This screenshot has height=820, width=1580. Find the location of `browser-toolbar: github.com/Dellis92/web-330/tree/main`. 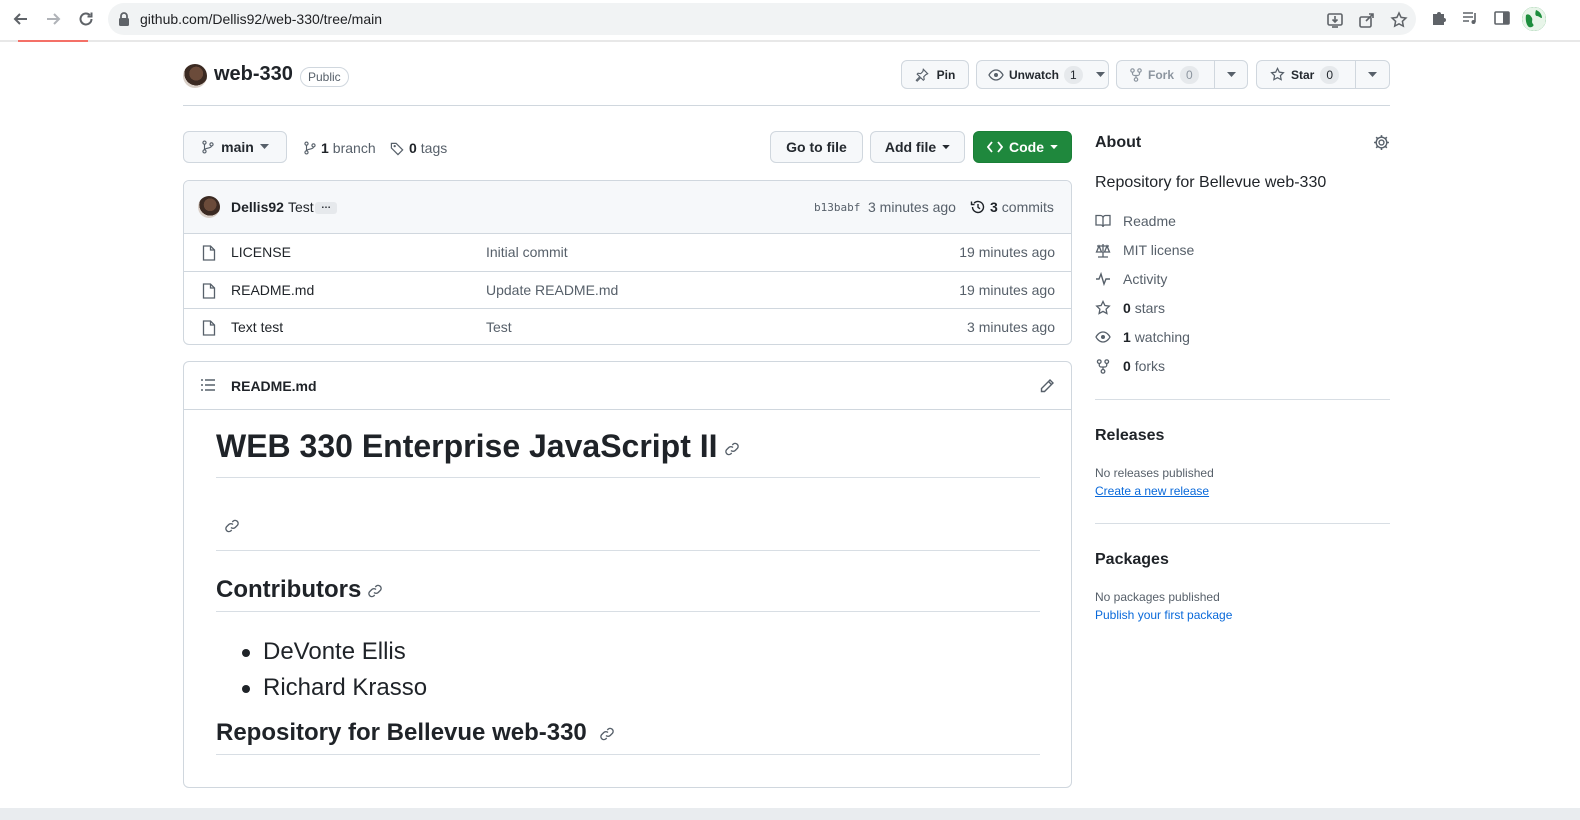

browser-toolbar: github.com/Dellis92/web-330/tree/main is located at coordinates (790, 20).